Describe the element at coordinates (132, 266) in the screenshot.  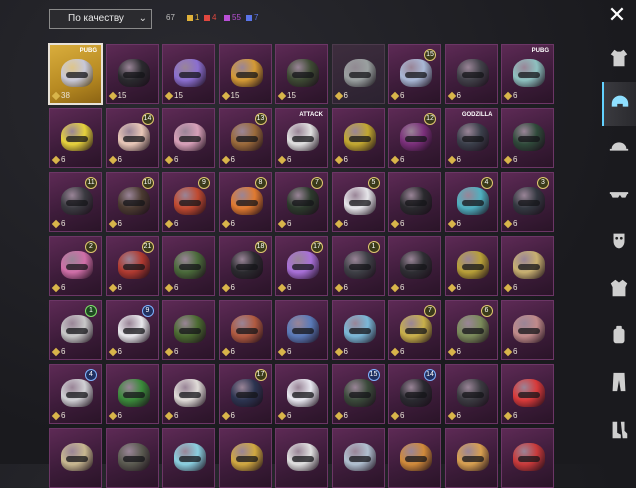
I see `helmet-item: 21 6` at that location.